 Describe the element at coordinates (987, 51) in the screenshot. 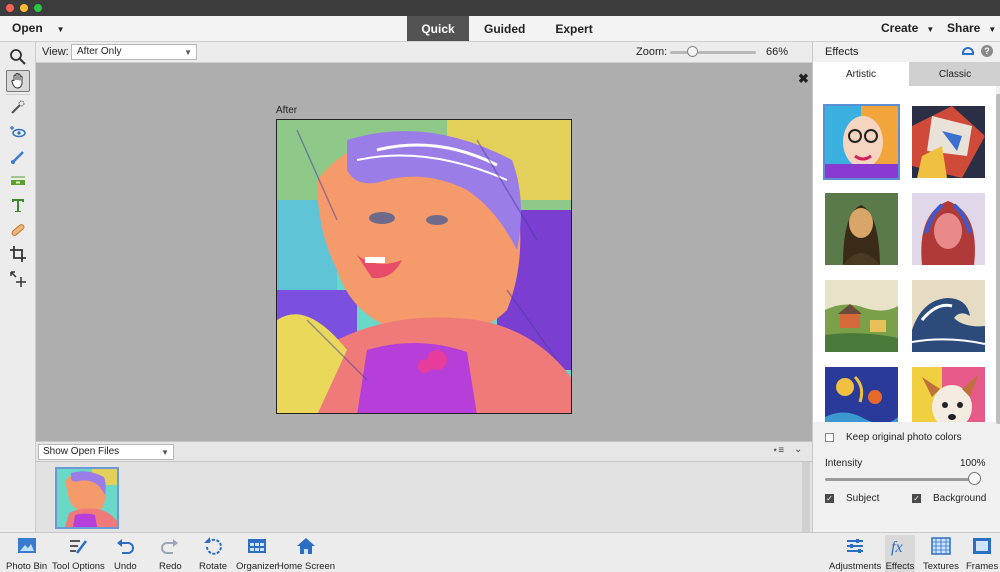

I see `help-icon: ?` at that location.